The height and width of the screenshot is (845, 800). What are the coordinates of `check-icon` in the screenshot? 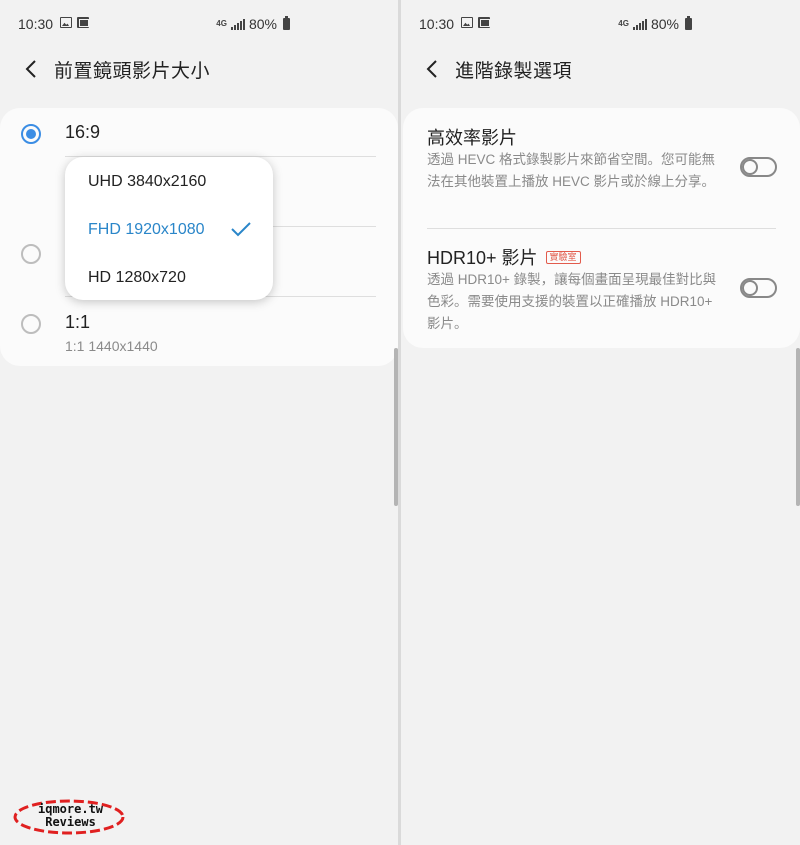 It's located at (241, 229).